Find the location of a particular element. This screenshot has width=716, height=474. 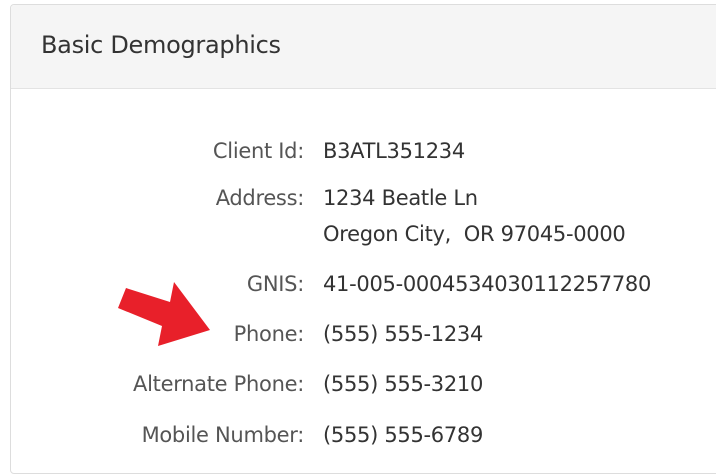

alternate-phone-value: (555) 555-3210 is located at coordinates (403, 384).